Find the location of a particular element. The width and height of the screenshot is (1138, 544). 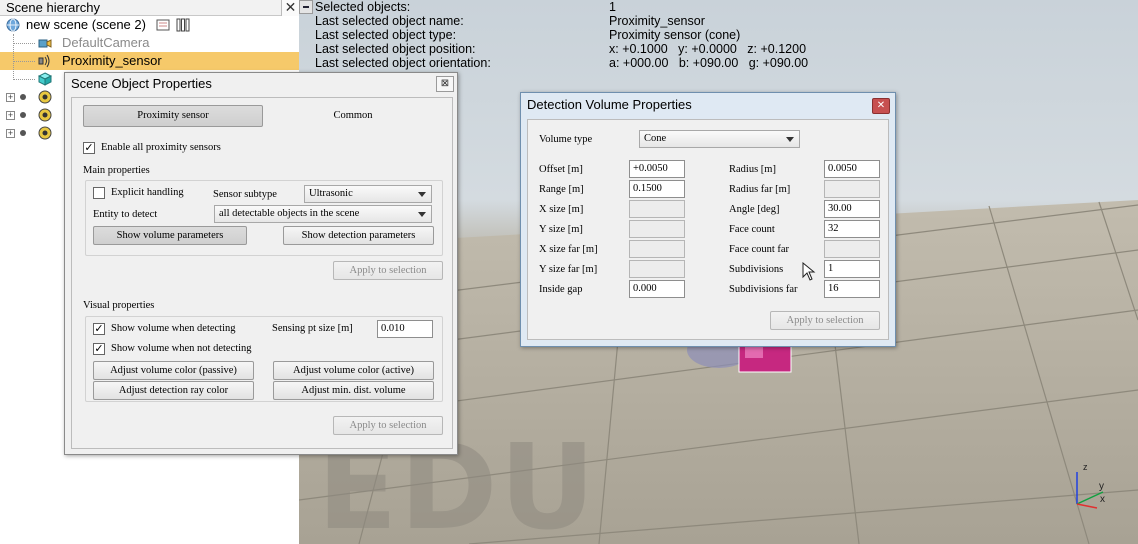

scene-root-label: new scene (scene 2) is located at coordinates (86, 25).